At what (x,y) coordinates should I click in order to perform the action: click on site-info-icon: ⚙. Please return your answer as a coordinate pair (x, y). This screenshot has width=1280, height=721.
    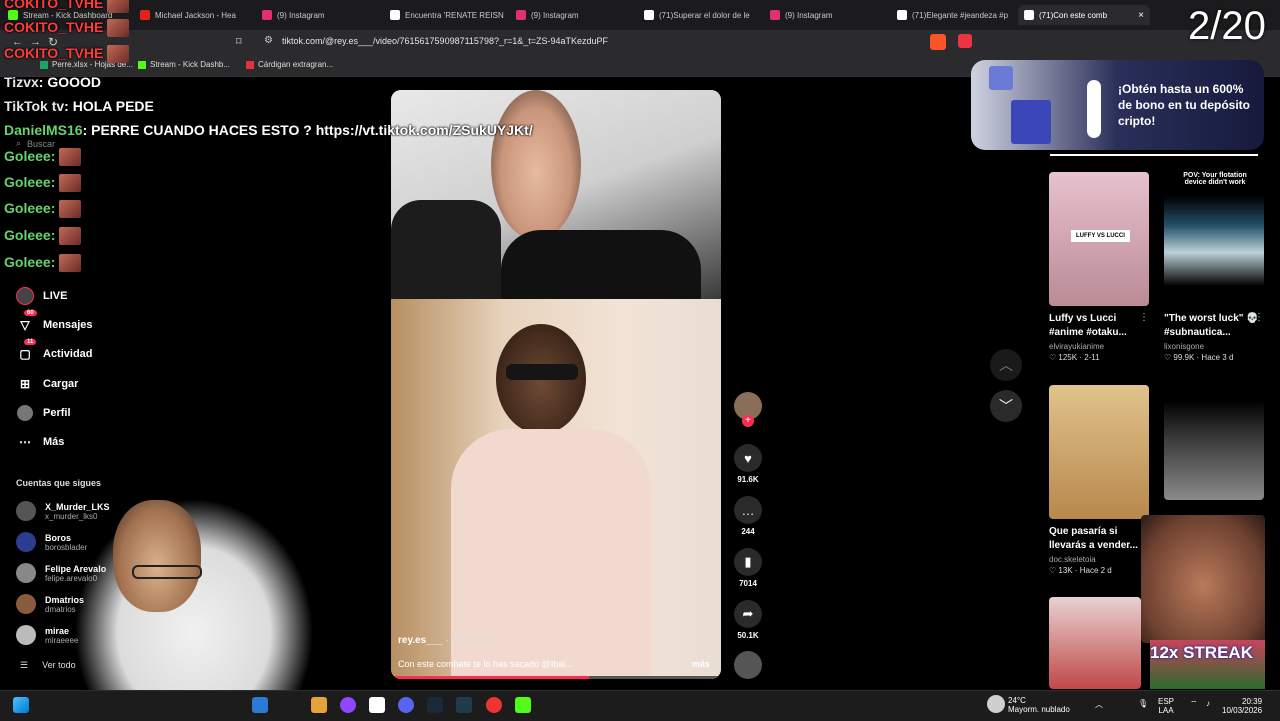
    Looking at the image, I should click on (268, 40).